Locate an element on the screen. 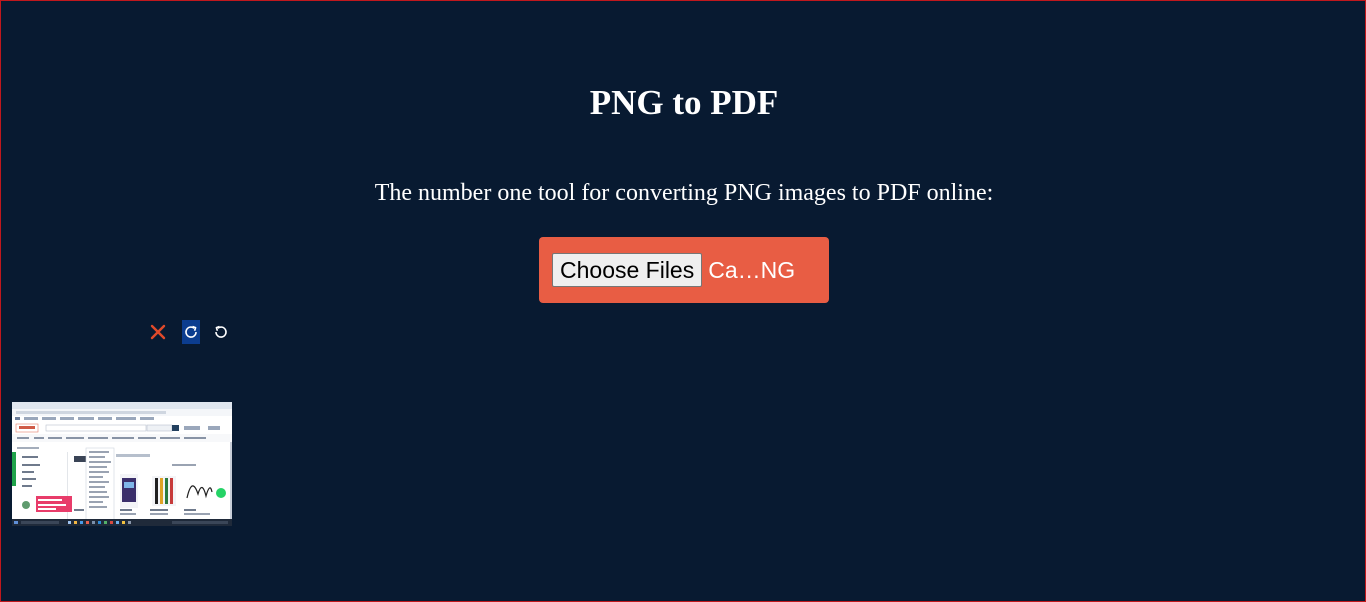 The height and width of the screenshot is (602, 1366). rotate-clockwise-icon is located at coordinates (191, 331).